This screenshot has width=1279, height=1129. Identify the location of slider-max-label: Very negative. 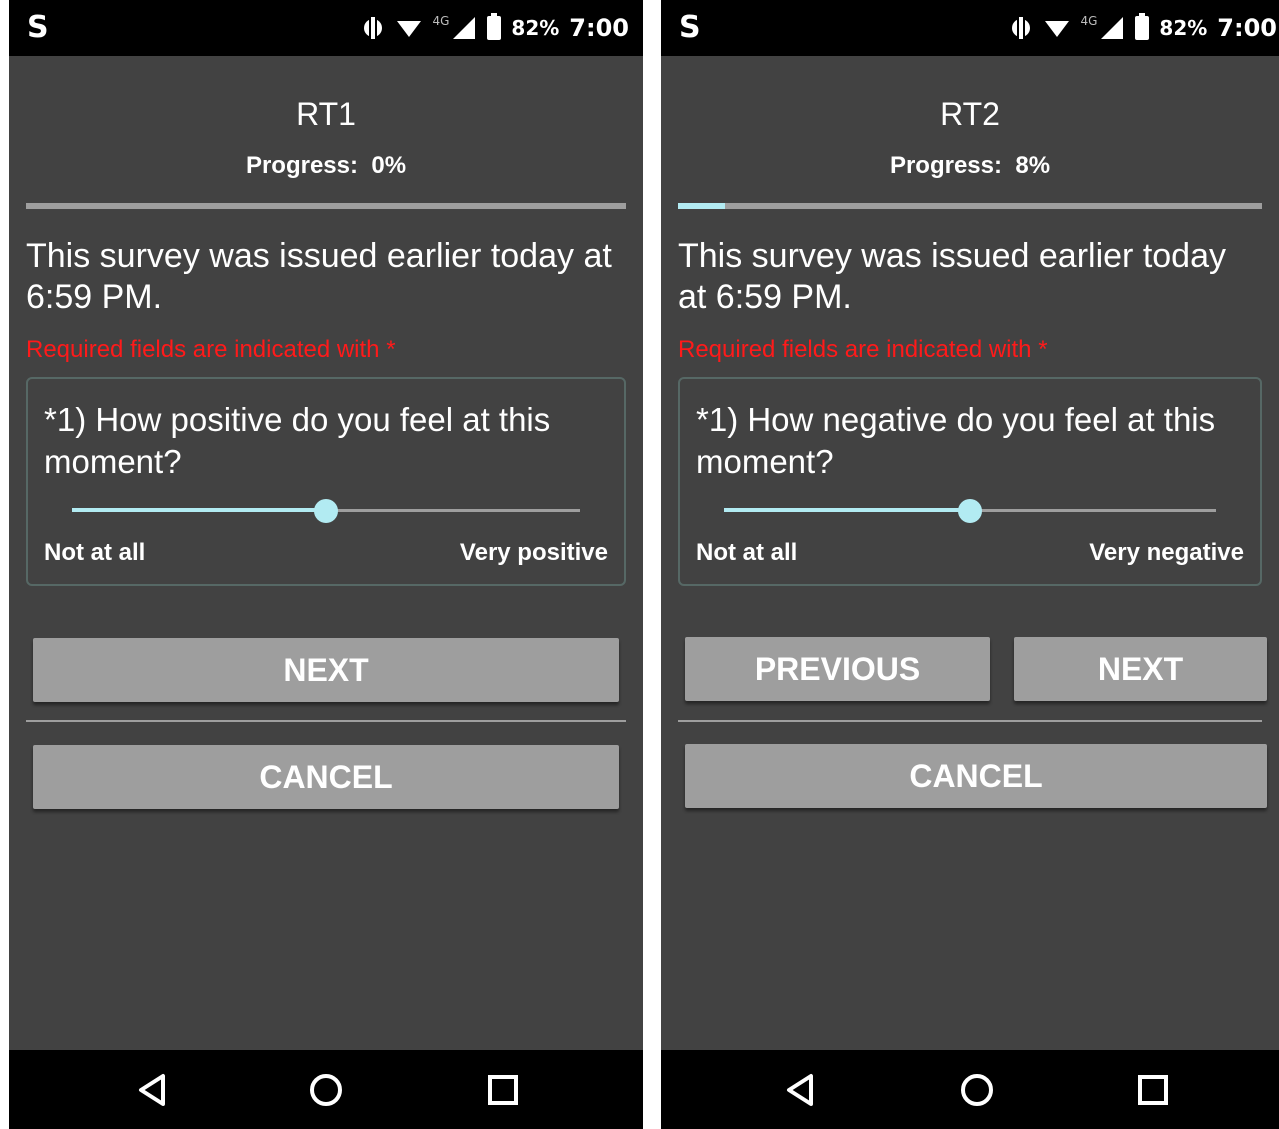
(1166, 552).